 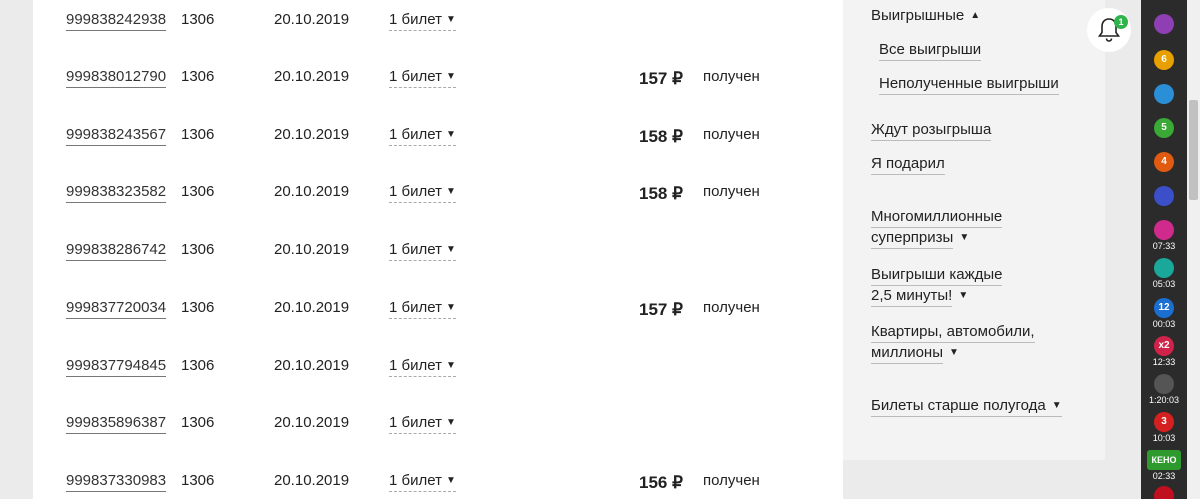 What do you see at coordinates (1164, 346) in the screenshot?
I see `x2-lottery-icon: x2` at bounding box center [1164, 346].